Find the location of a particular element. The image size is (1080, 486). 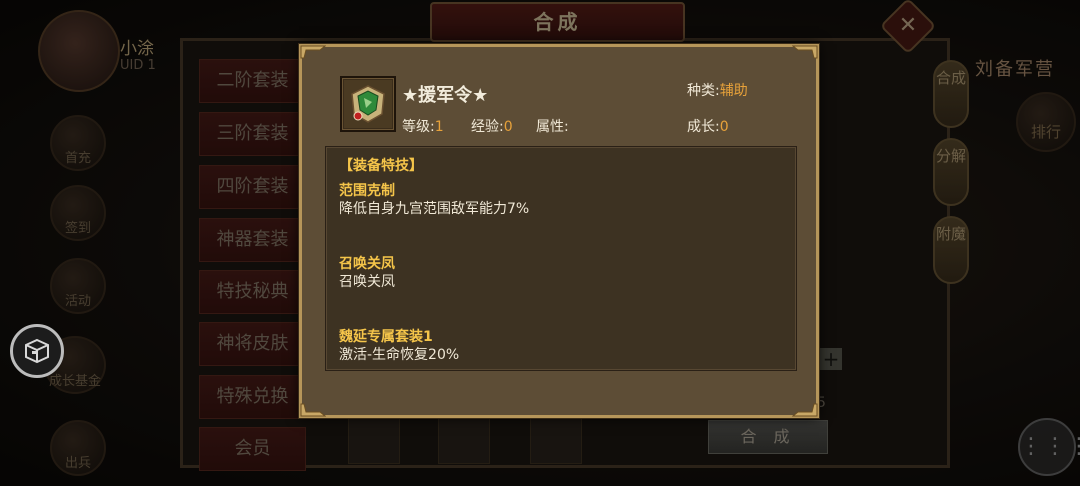

exp-value: 0 is located at coordinates (508, 127).